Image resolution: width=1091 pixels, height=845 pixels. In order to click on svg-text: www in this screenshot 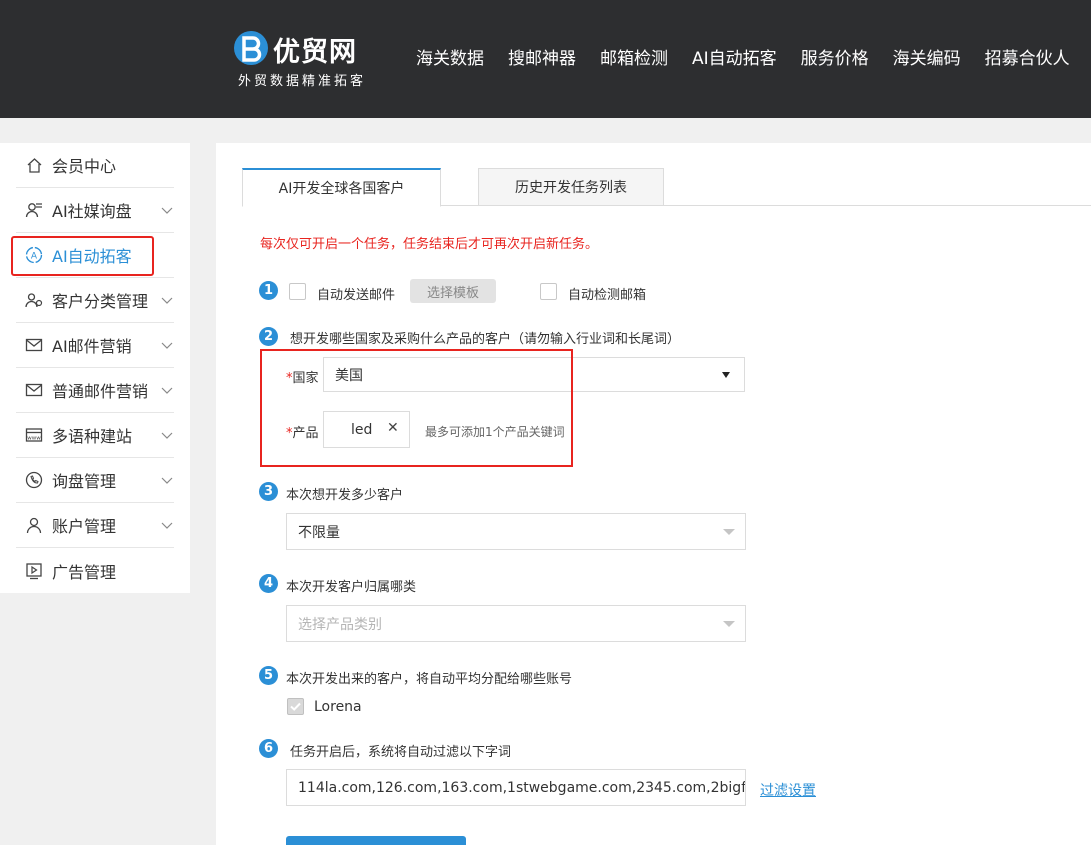, I will do `click(34, 439)`.